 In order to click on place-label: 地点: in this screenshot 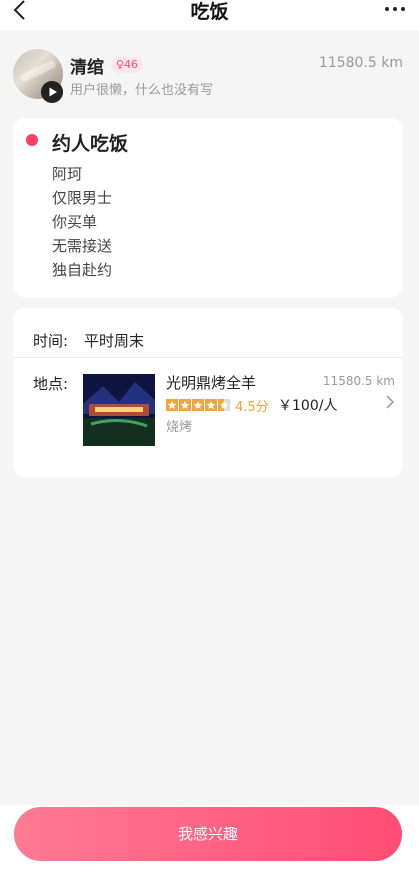, I will do `click(51, 384)`.